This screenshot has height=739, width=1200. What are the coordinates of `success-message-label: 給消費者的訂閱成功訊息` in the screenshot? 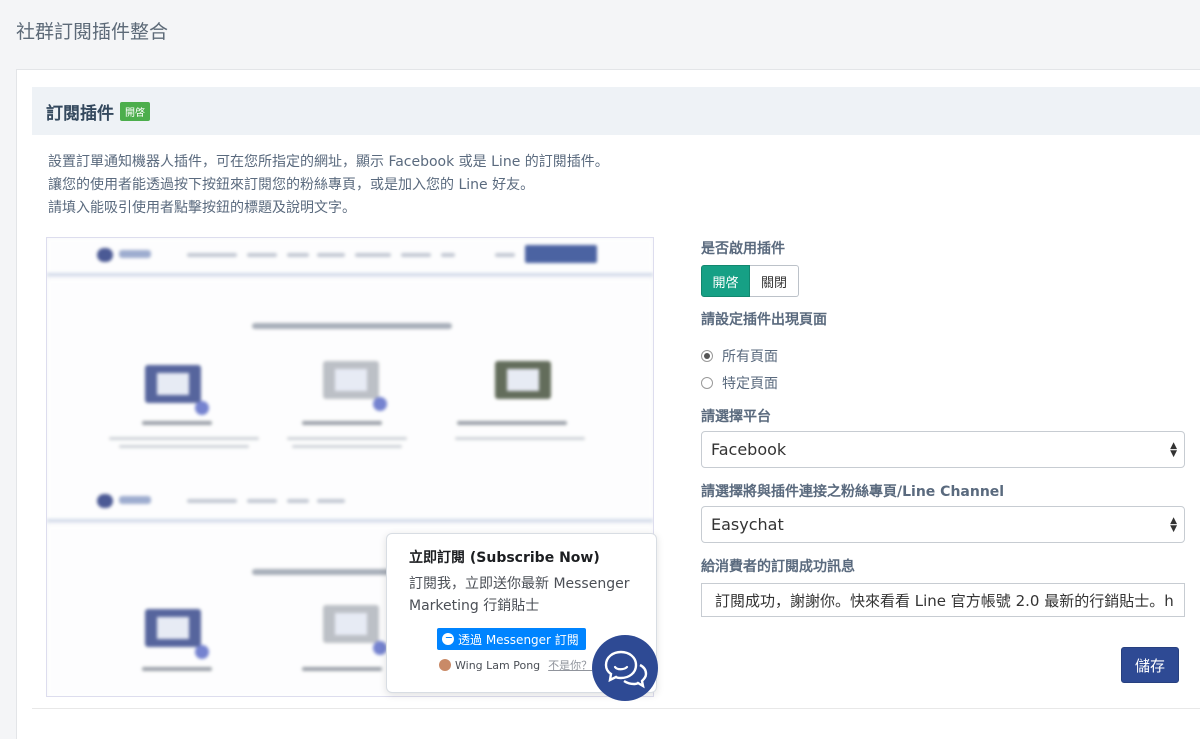 It's located at (778, 567).